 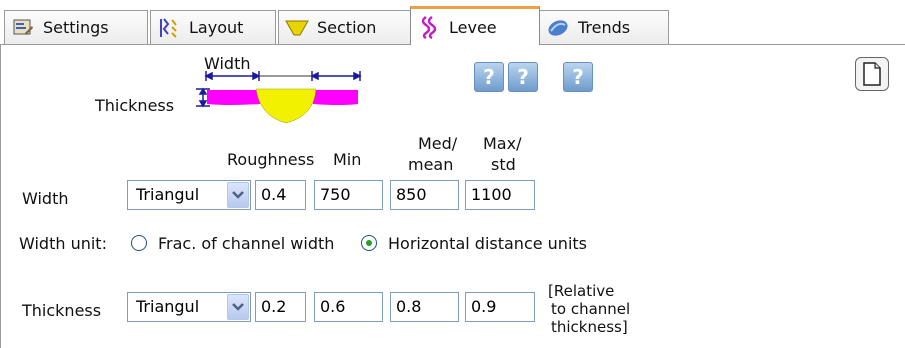 I want to click on help-button-1: ?, so click(x=489, y=77).